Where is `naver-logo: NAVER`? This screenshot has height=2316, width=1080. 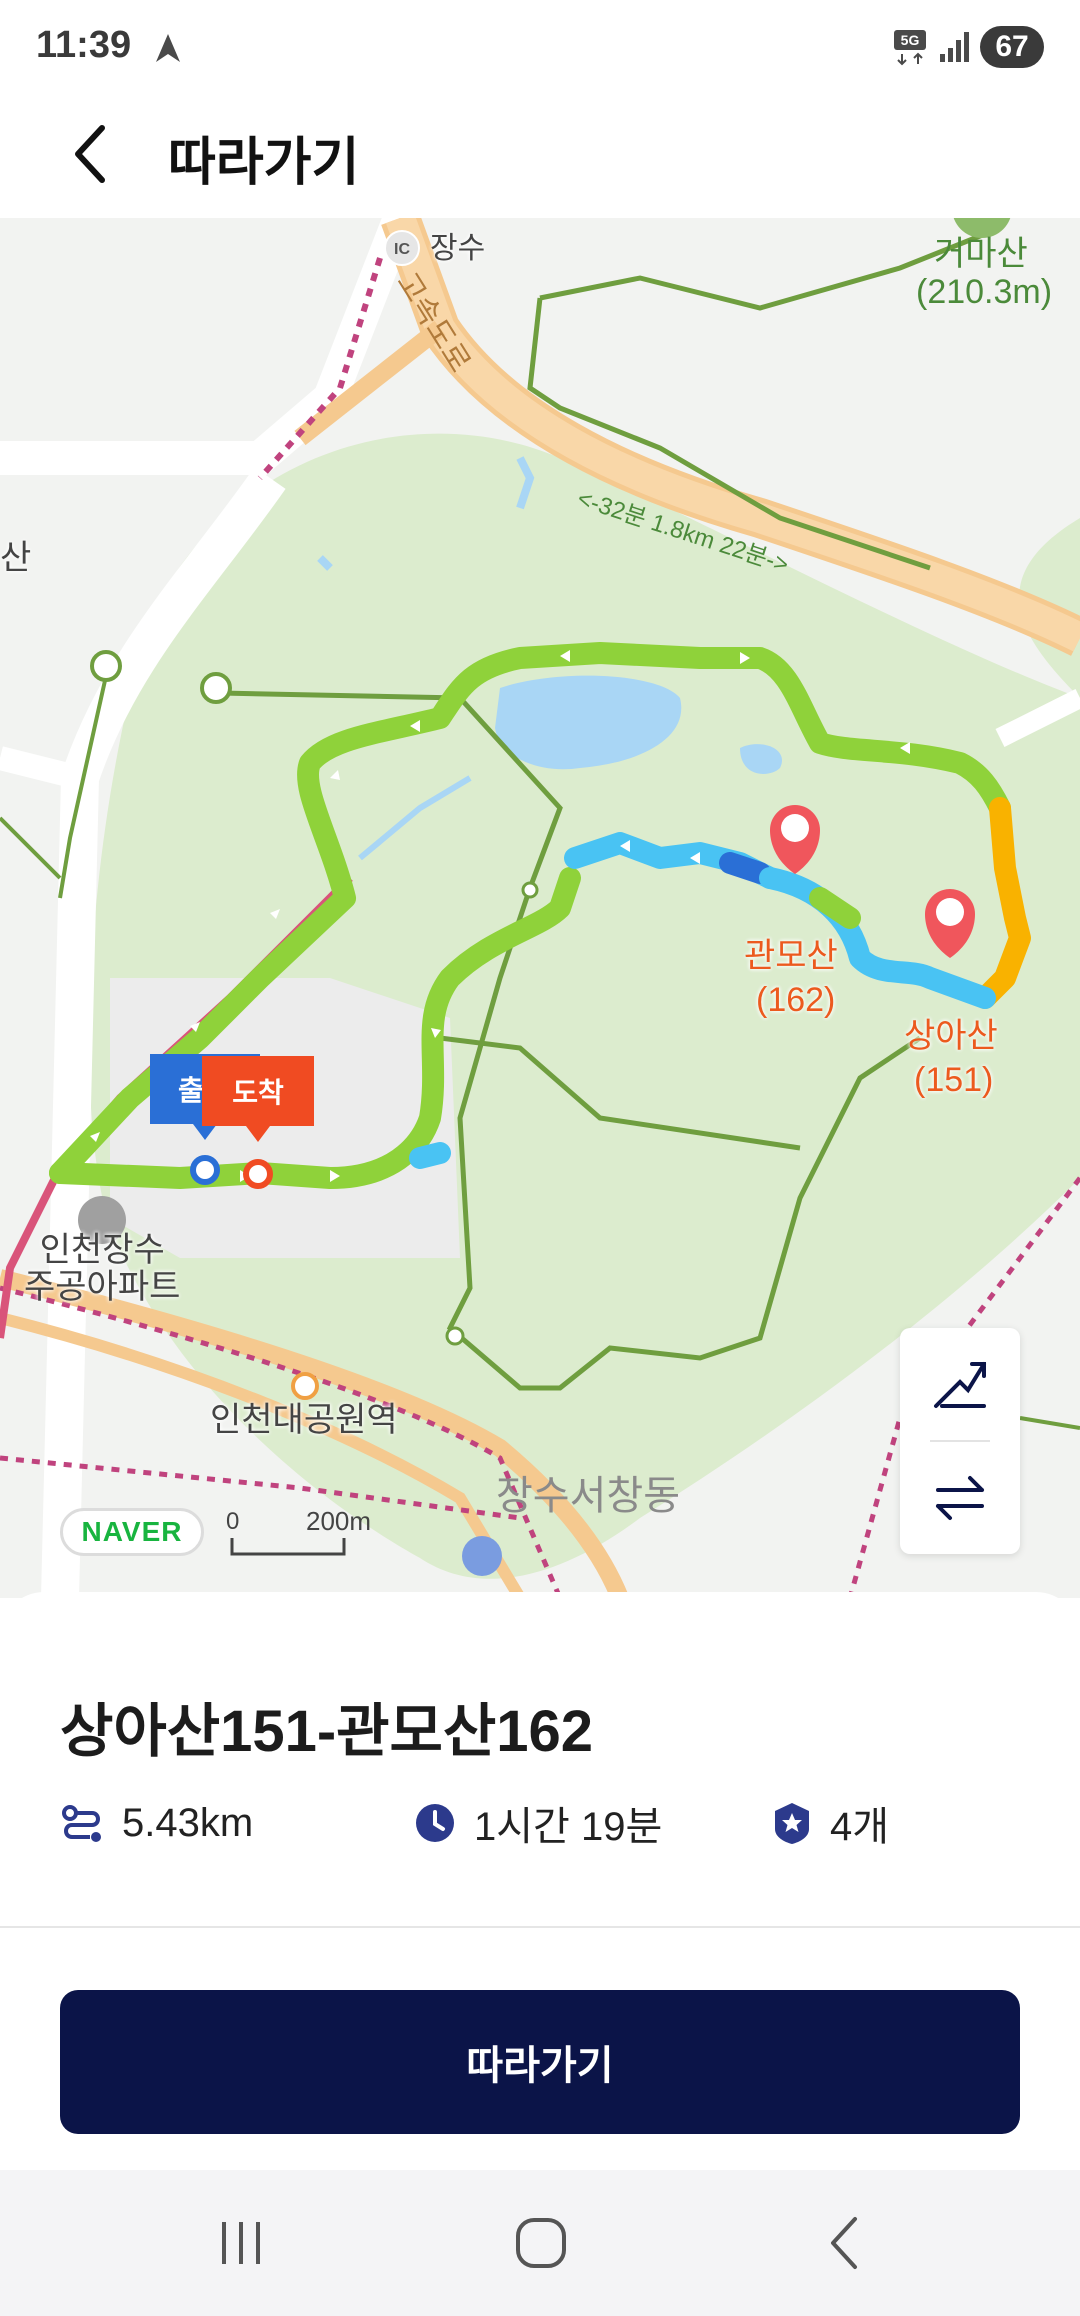
naver-logo: NAVER is located at coordinates (132, 1532).